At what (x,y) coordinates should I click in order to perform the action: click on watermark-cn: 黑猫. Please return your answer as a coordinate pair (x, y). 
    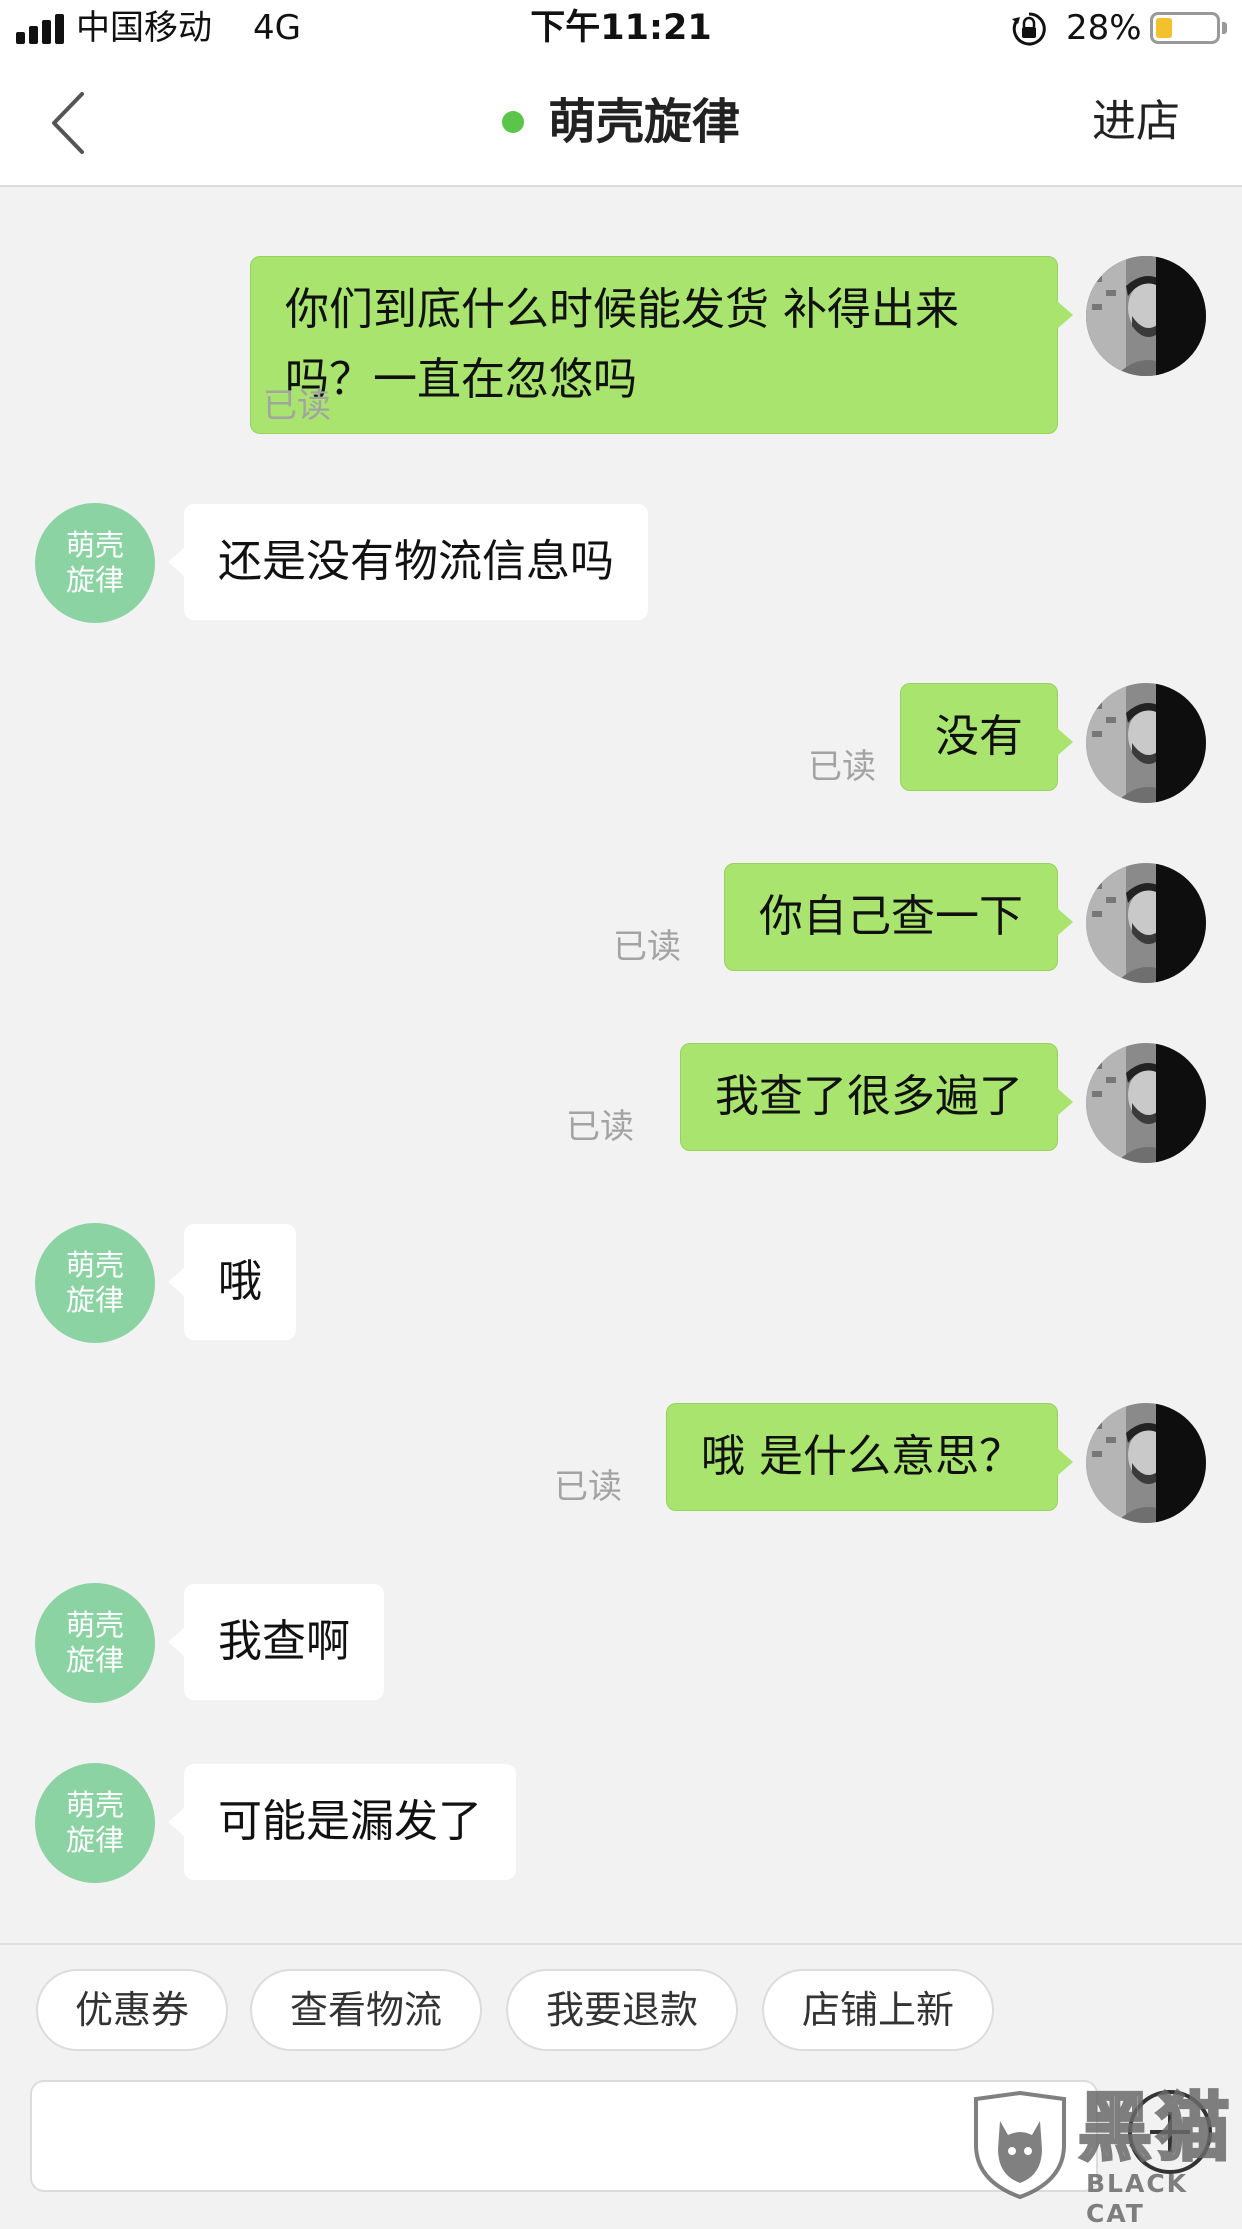
    Looking at the image, I should click on (1155, 2128).